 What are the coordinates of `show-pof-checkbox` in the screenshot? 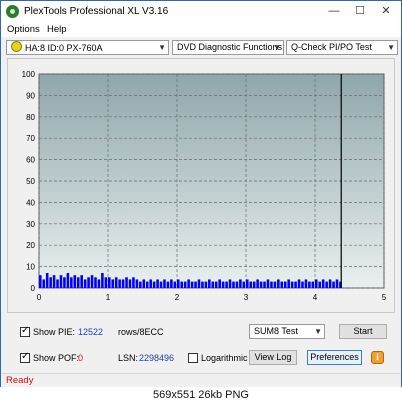 It's located at (25, 357).